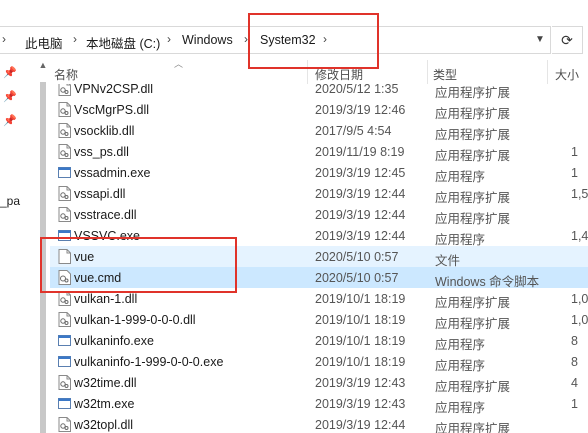  I want to click on file-size: 1,4, so click(579, 236).